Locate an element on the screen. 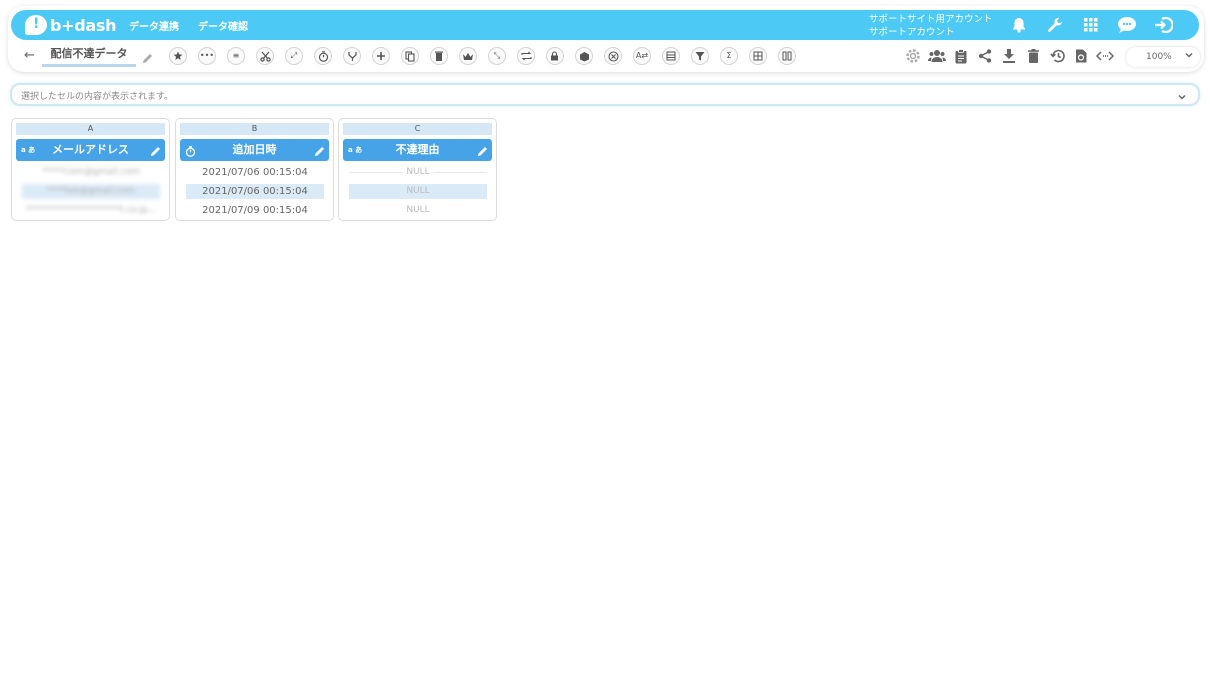 The height and width of the screenshot is (680, 1210). column-header: a あ メールアドレス is located at coordinates (90, 150).